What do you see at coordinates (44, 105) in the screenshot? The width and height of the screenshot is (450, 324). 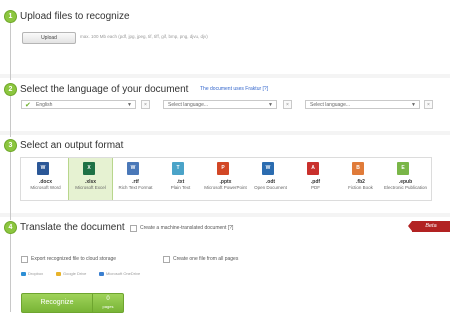 I see `language-select-1-value: English` at bounding box center [44, 105].